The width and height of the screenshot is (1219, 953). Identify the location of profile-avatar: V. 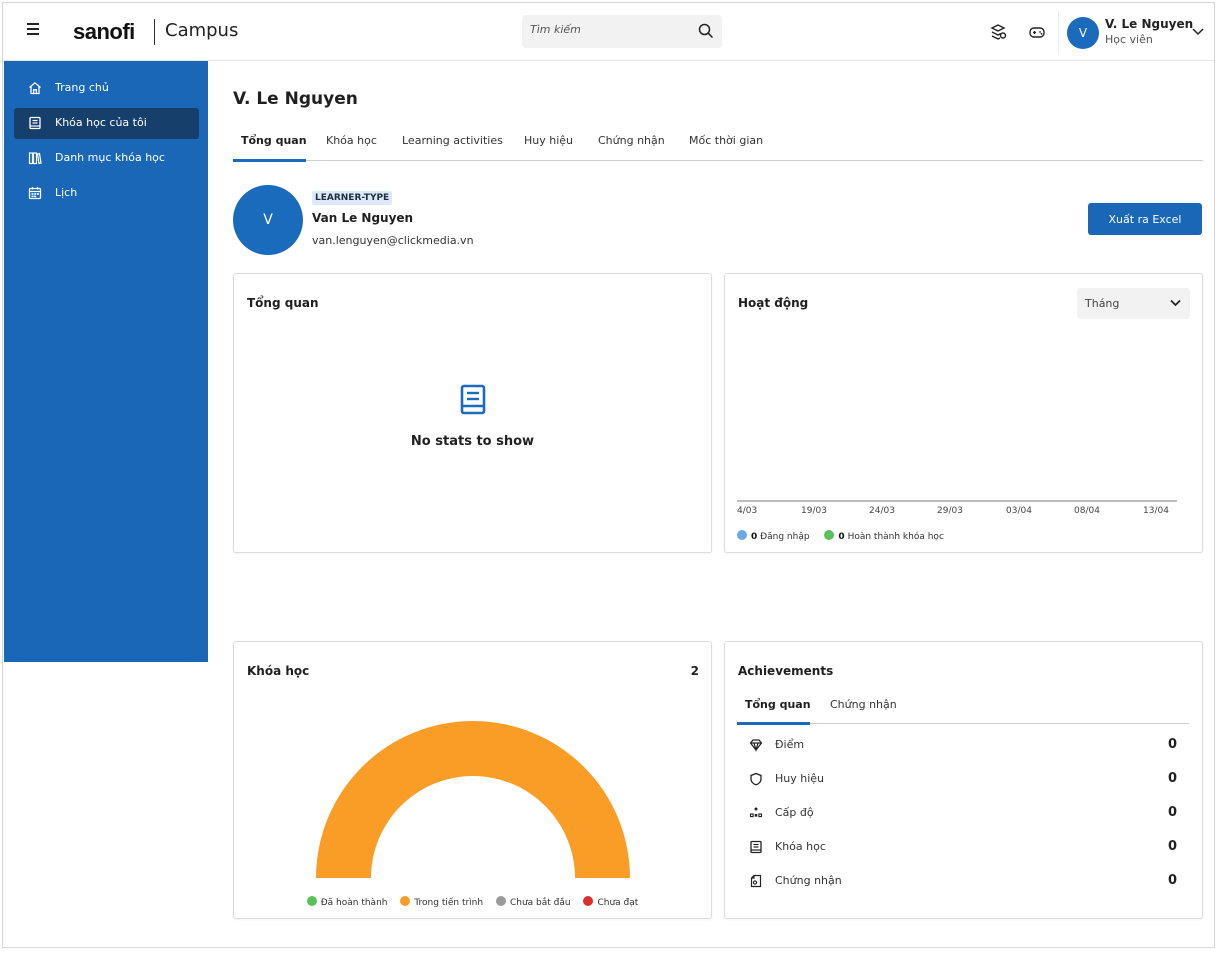
(268, 220).